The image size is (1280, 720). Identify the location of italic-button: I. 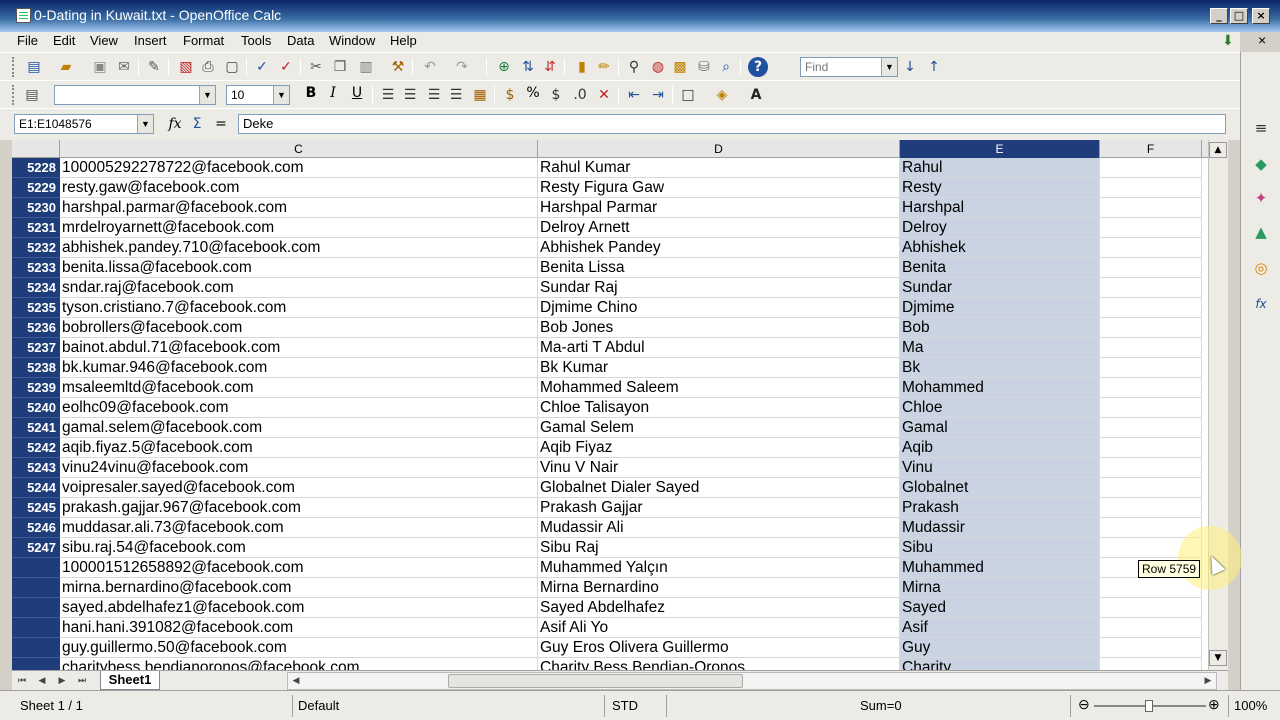
(333, 93).